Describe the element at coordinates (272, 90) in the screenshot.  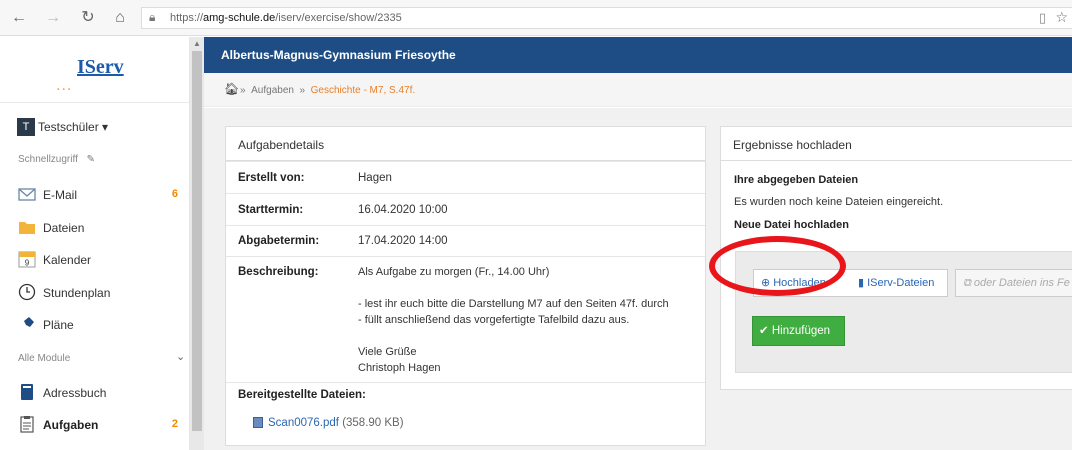
I see `breadcrumb-aufgaben: Aufgaben` at that location.